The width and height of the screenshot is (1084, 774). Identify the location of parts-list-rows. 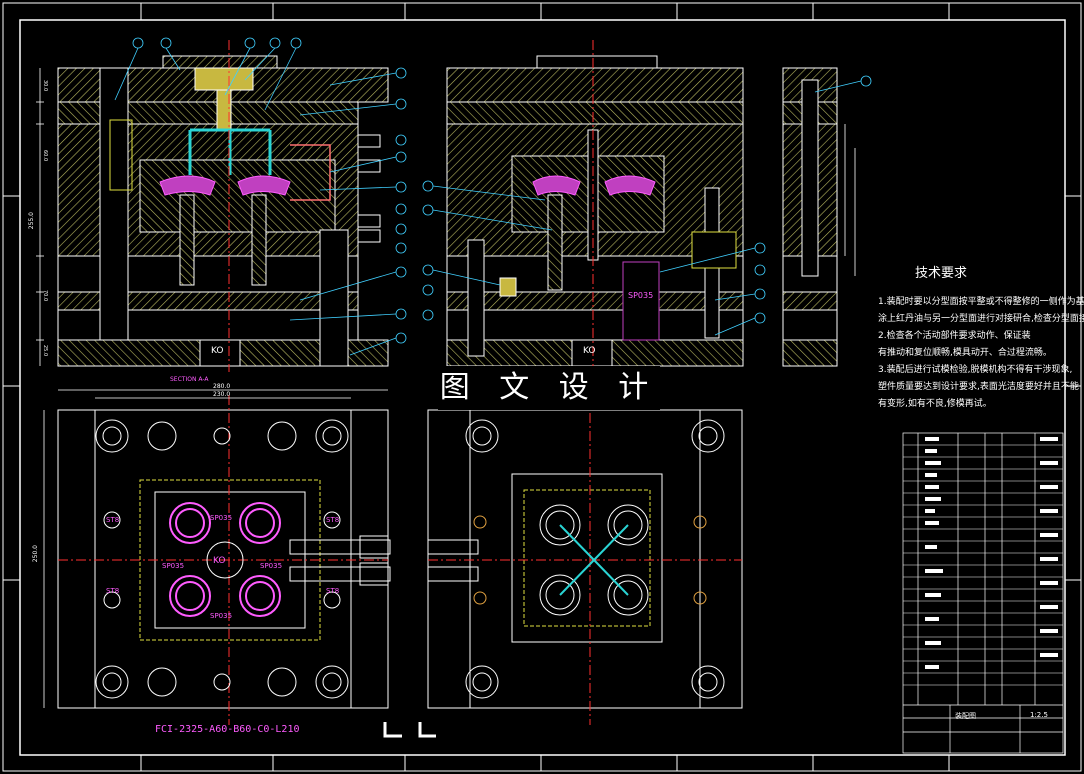
(983, 565).